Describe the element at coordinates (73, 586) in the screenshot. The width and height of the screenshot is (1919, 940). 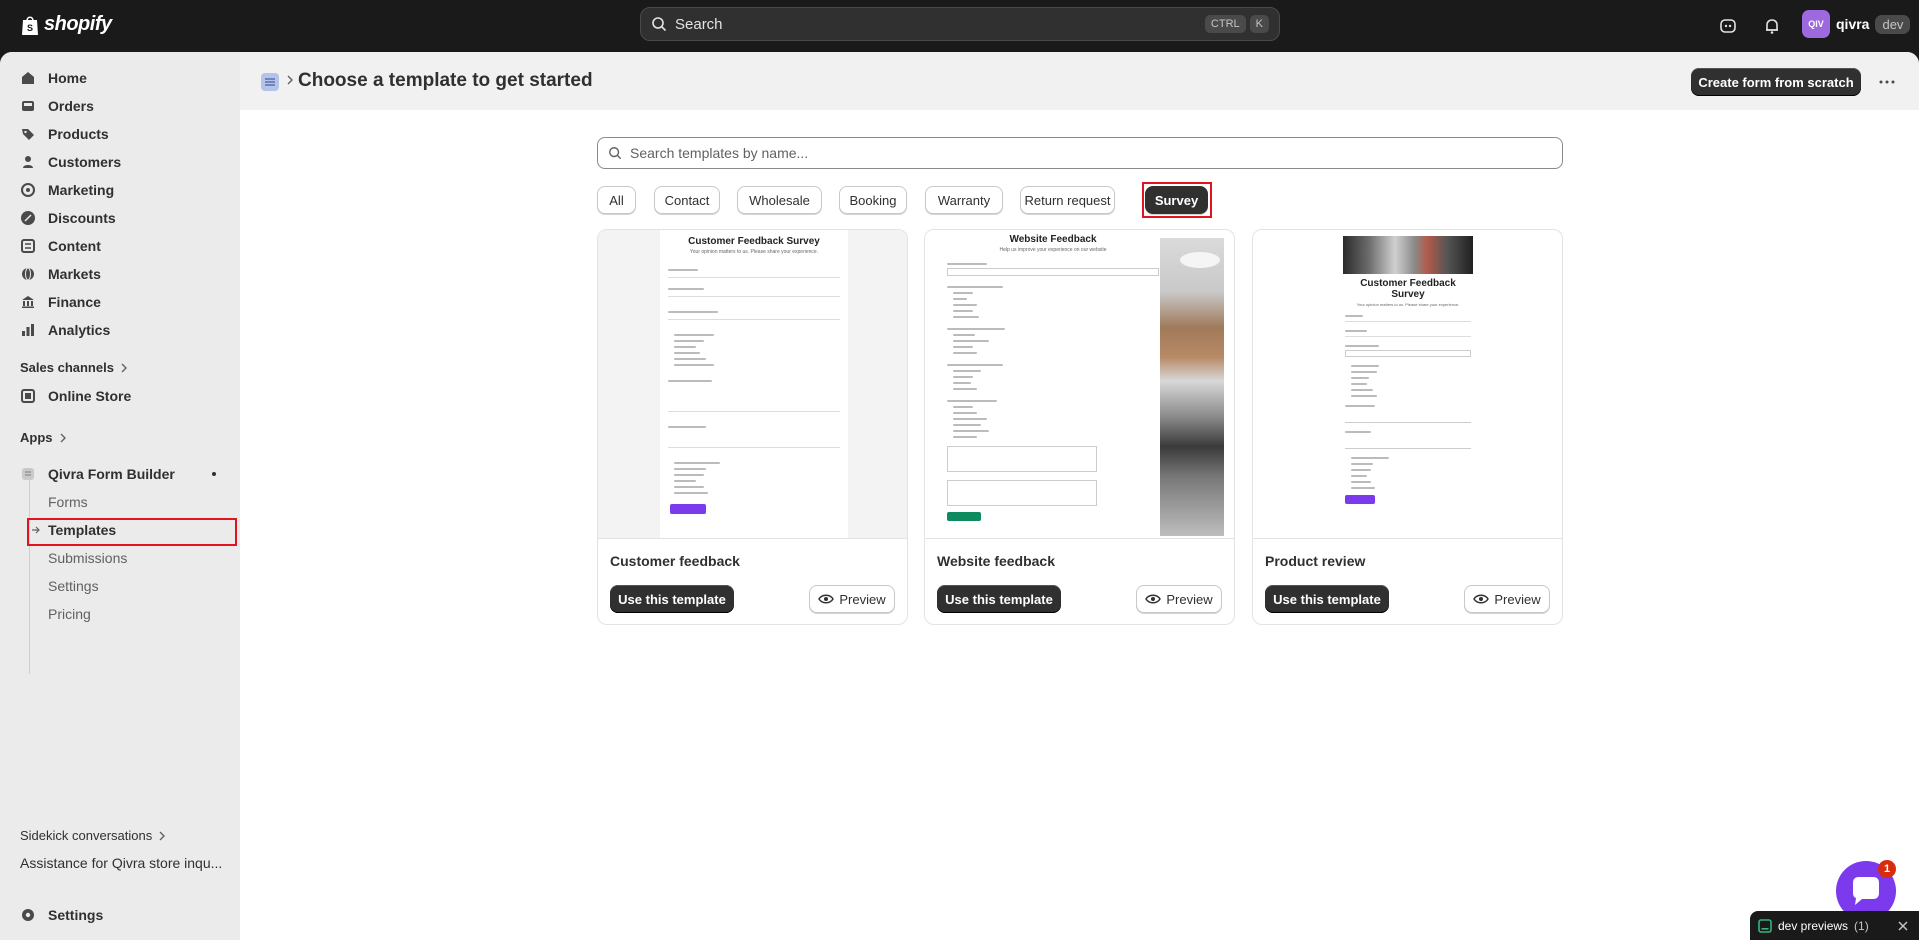
I see `sidebar-subitem-settings: Settings` at that location.